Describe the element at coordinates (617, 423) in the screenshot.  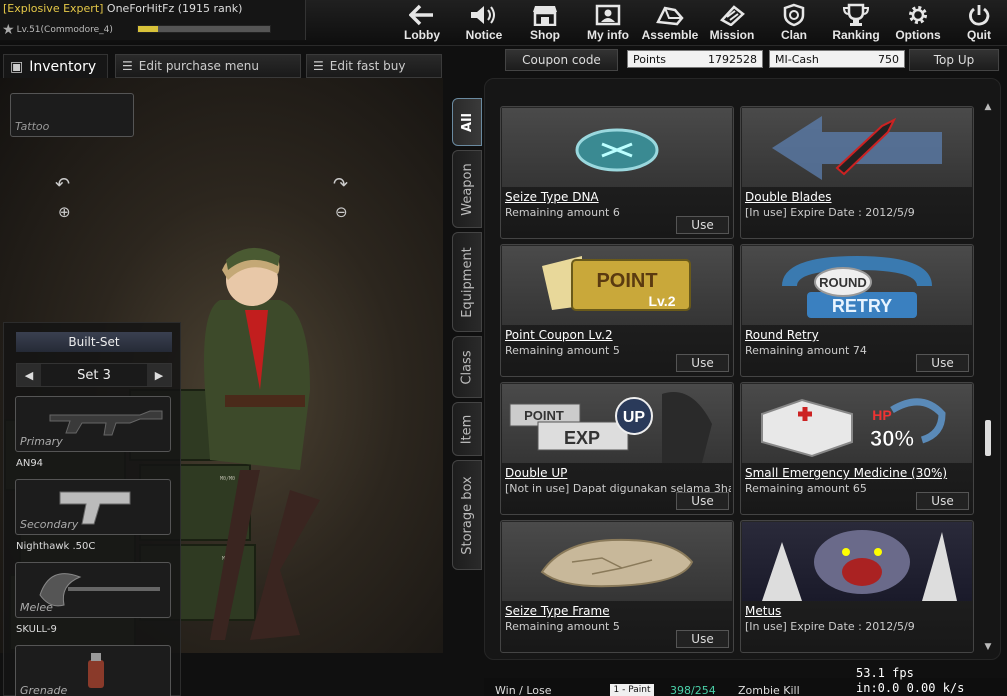
I see `item-image: POINT EXP UP` at that location.